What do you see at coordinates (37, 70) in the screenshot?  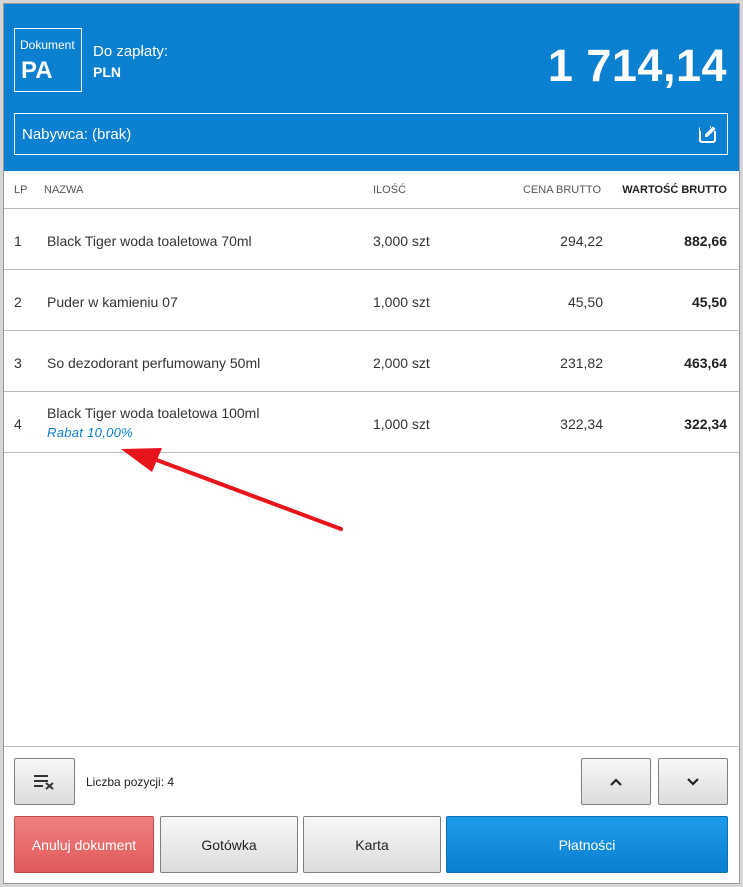 I see `document-type: PA` at bounding box center [37, 70].